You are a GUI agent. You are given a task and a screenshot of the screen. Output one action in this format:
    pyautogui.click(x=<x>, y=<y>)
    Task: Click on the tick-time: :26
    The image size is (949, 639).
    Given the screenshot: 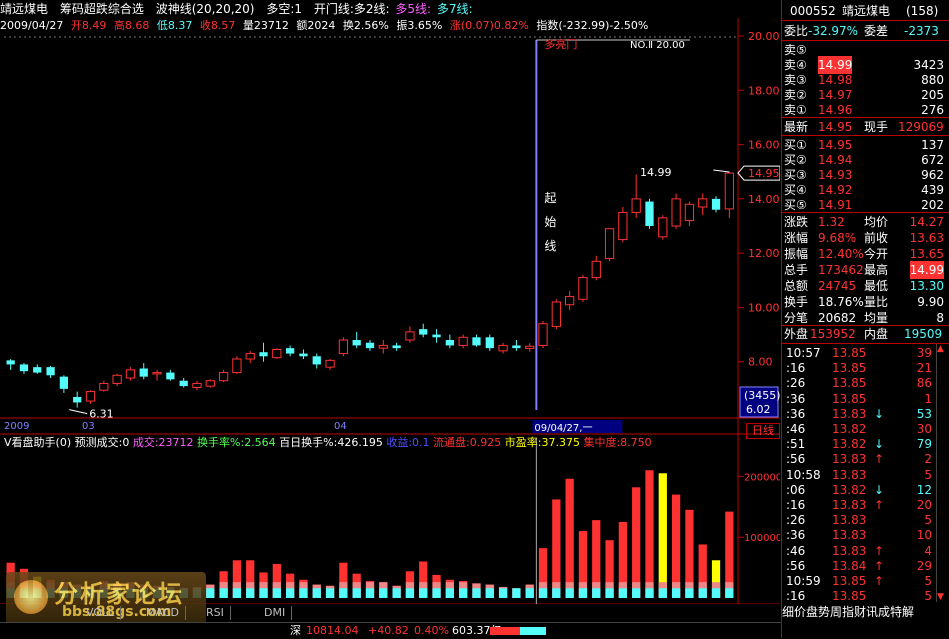 What is the action you would take?
    pyautogui.click(x=796, y=520)
    